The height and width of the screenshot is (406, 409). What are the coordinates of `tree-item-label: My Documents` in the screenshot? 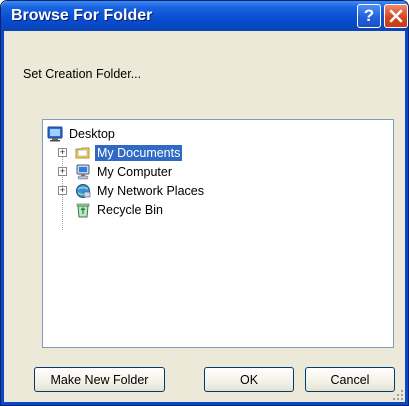 It's located at (139, 153).